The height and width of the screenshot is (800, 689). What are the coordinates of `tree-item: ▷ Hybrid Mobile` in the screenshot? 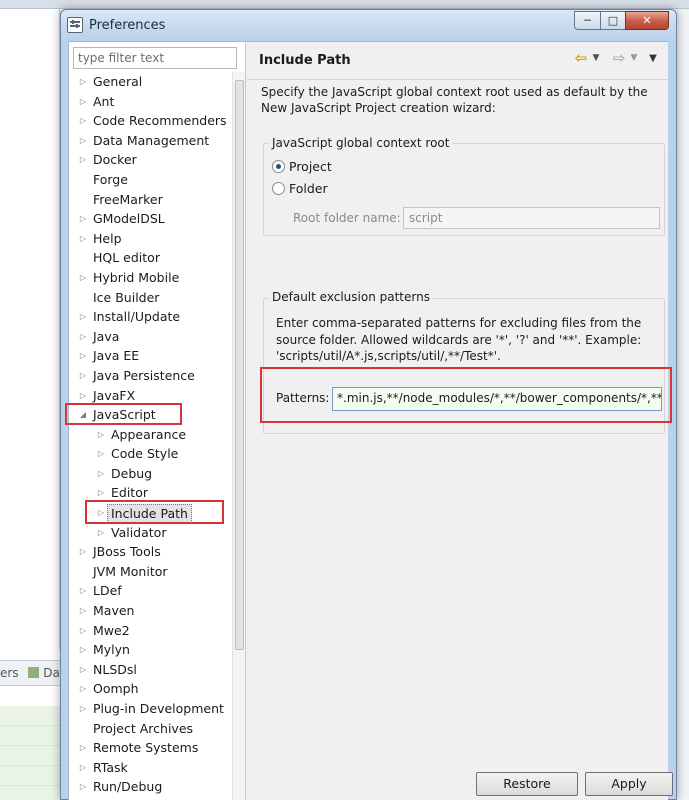 It's located at (150, 278).